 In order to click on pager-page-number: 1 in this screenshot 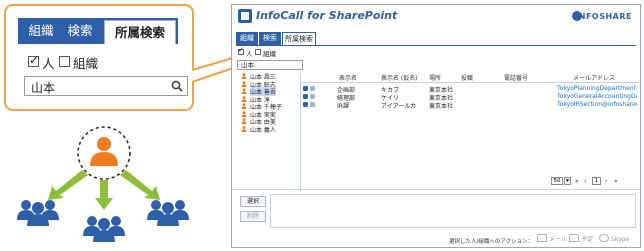, I will do `click(596, 181)`.